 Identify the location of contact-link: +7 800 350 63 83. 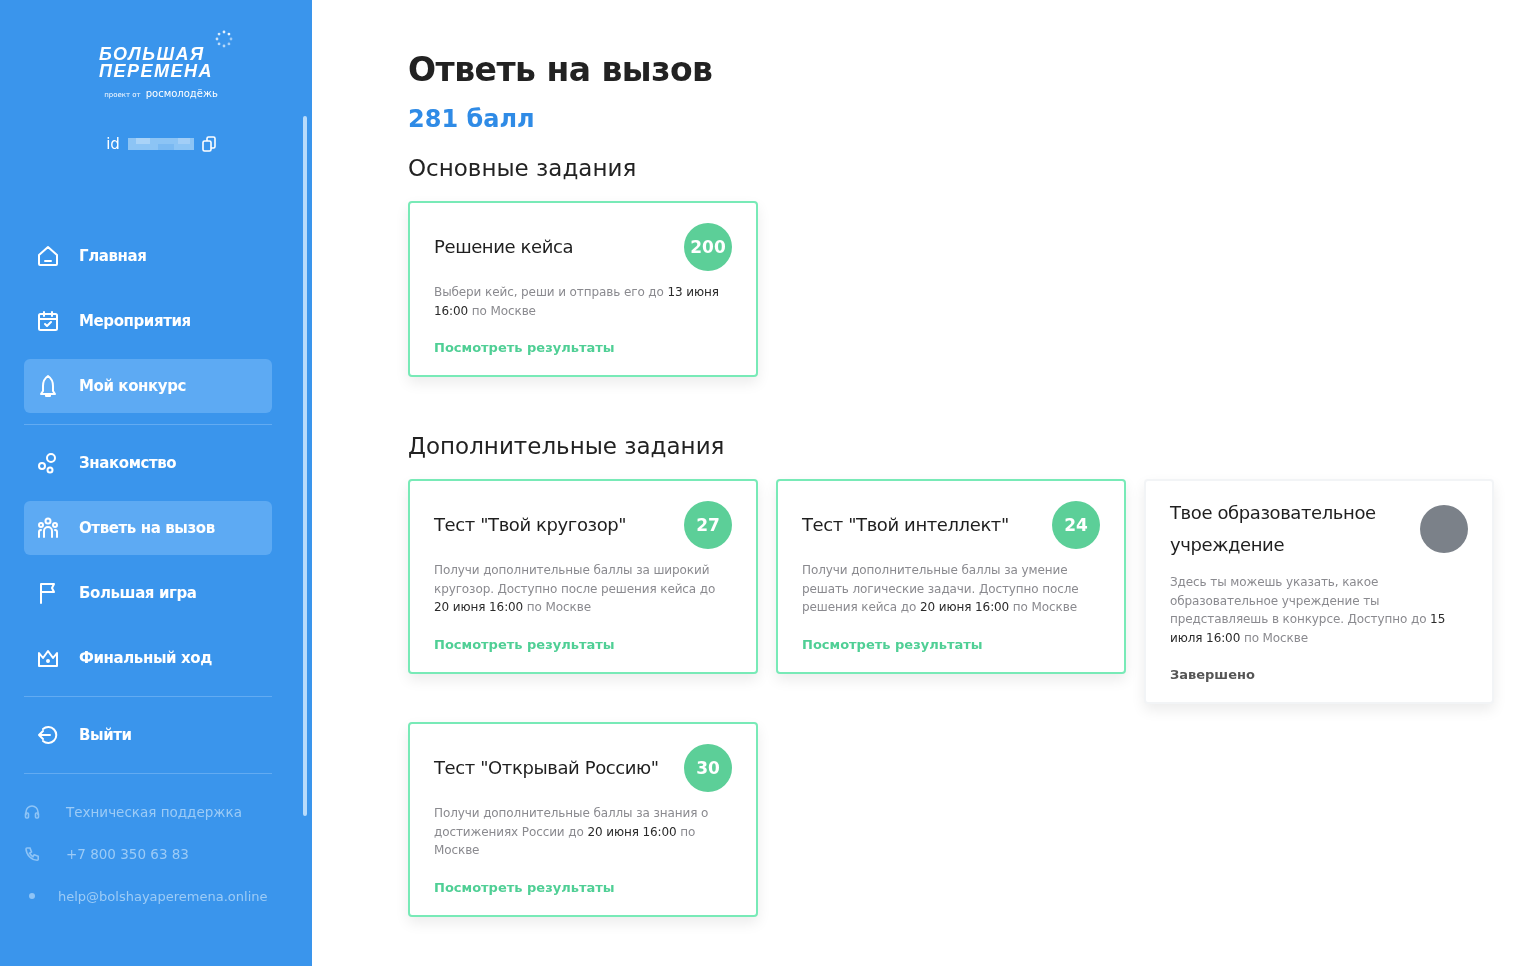
(127, 854).